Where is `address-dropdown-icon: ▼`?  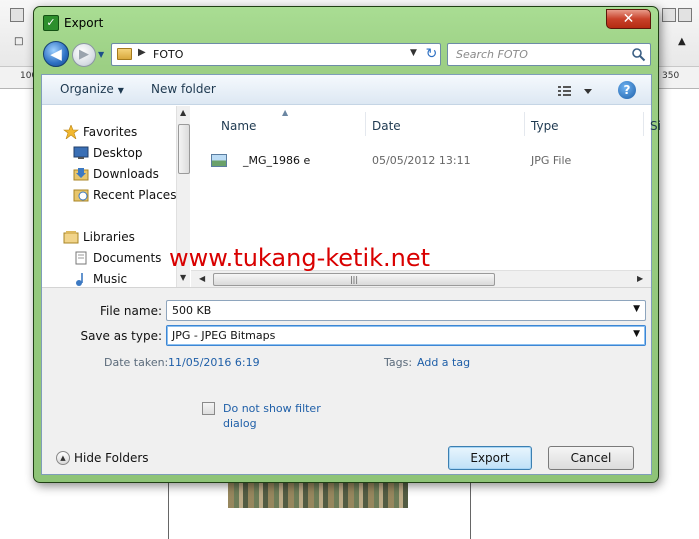 address-dropdown-icon: ▼ is located at coordinates (413, 53).